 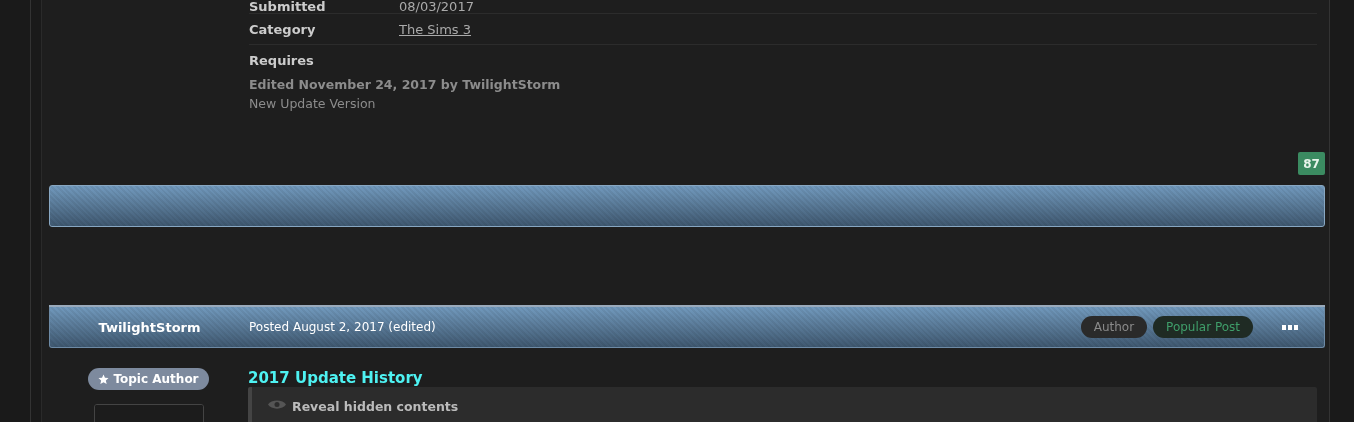 What do you see at coordinates (283, 29) in the screenshot?
I see `field-label: Category` at bounding box center [283, 29].